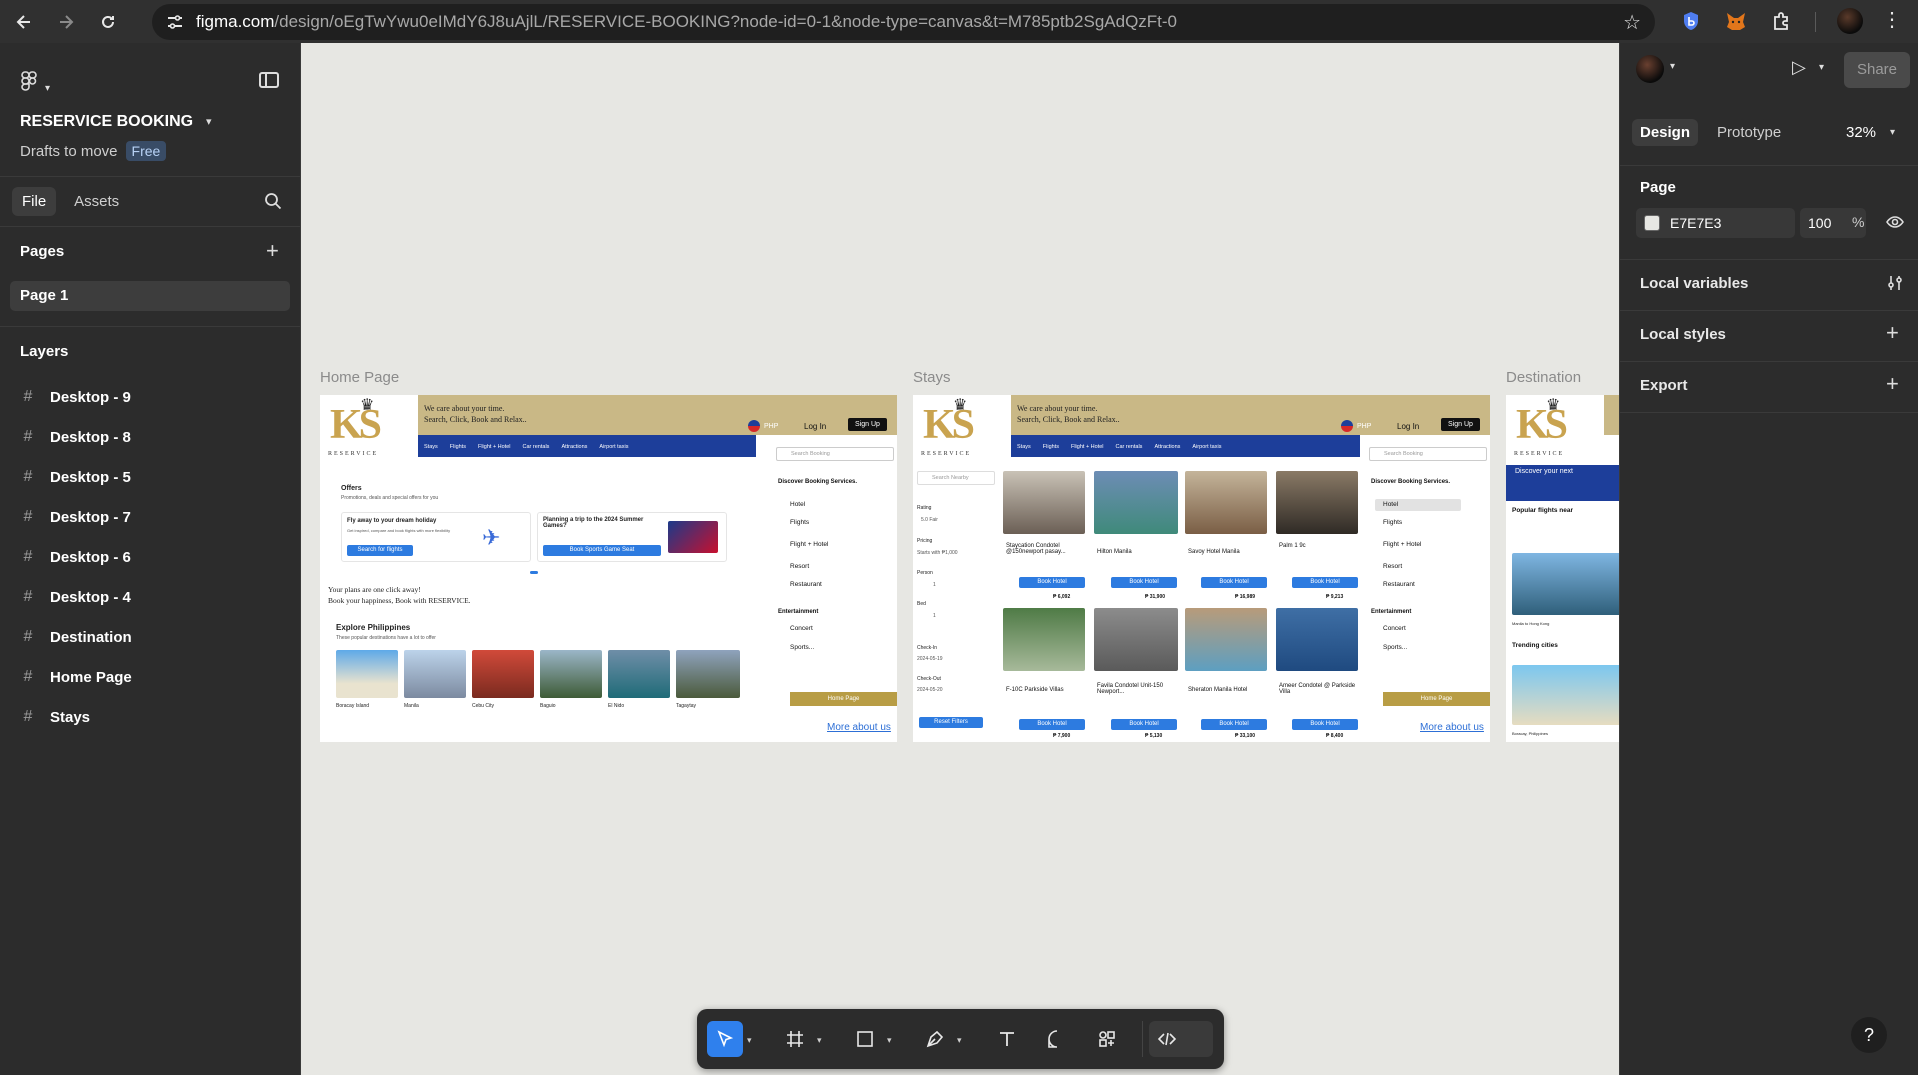 The image size is (1918, 1075). What do you see at coordinates (935, 1039) in the screenshot?
I see `pen-tool-icon` at bounding box center [935, 1039].